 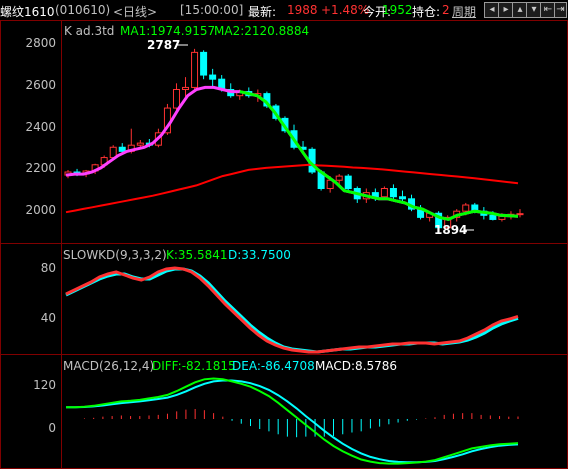 What do you see at coordinates (197, 255) in the screenshot?
I see `kd-k-label: K:35.5841` at bounding box center [197, 255].